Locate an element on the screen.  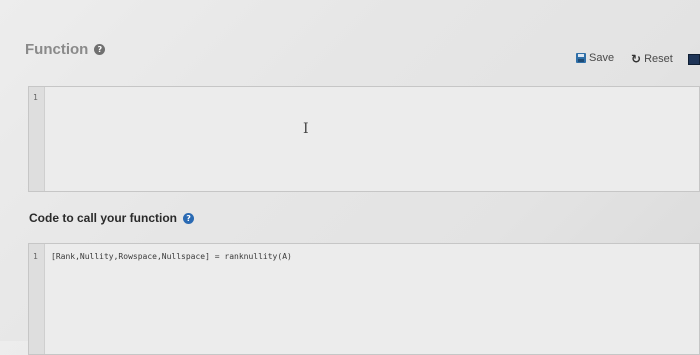
call-title-text: Code to call your function is located at coordinates (103, 218).